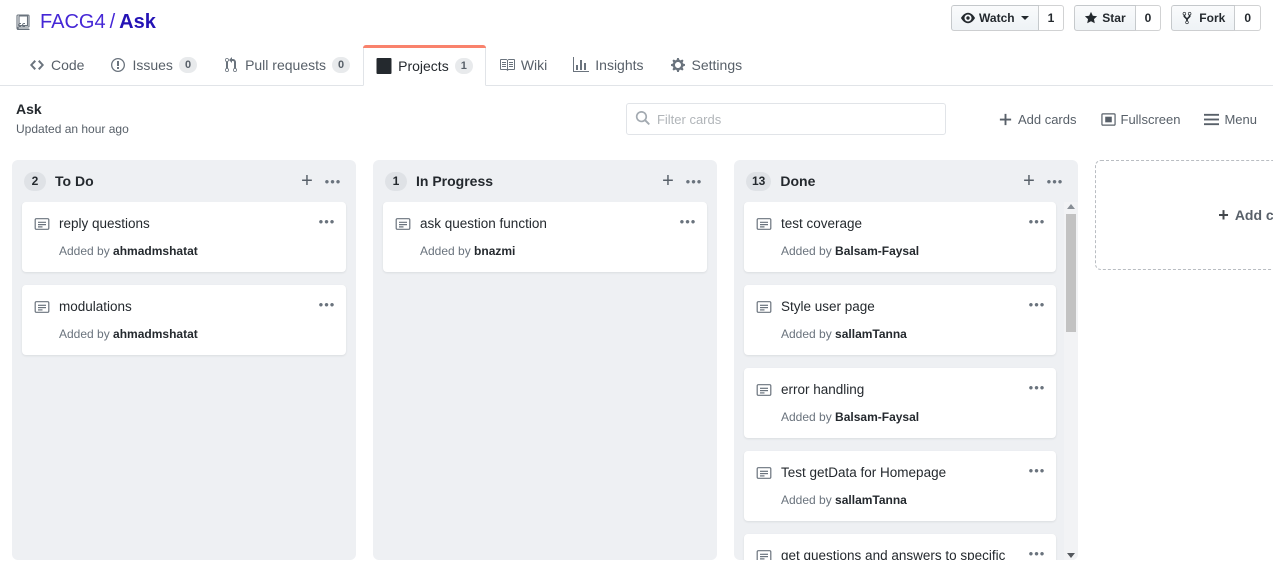  What do you see at coordinates (495, 251) in the screenshot?
I see `card-author: bnazmi` at bounding box center [495, 251].